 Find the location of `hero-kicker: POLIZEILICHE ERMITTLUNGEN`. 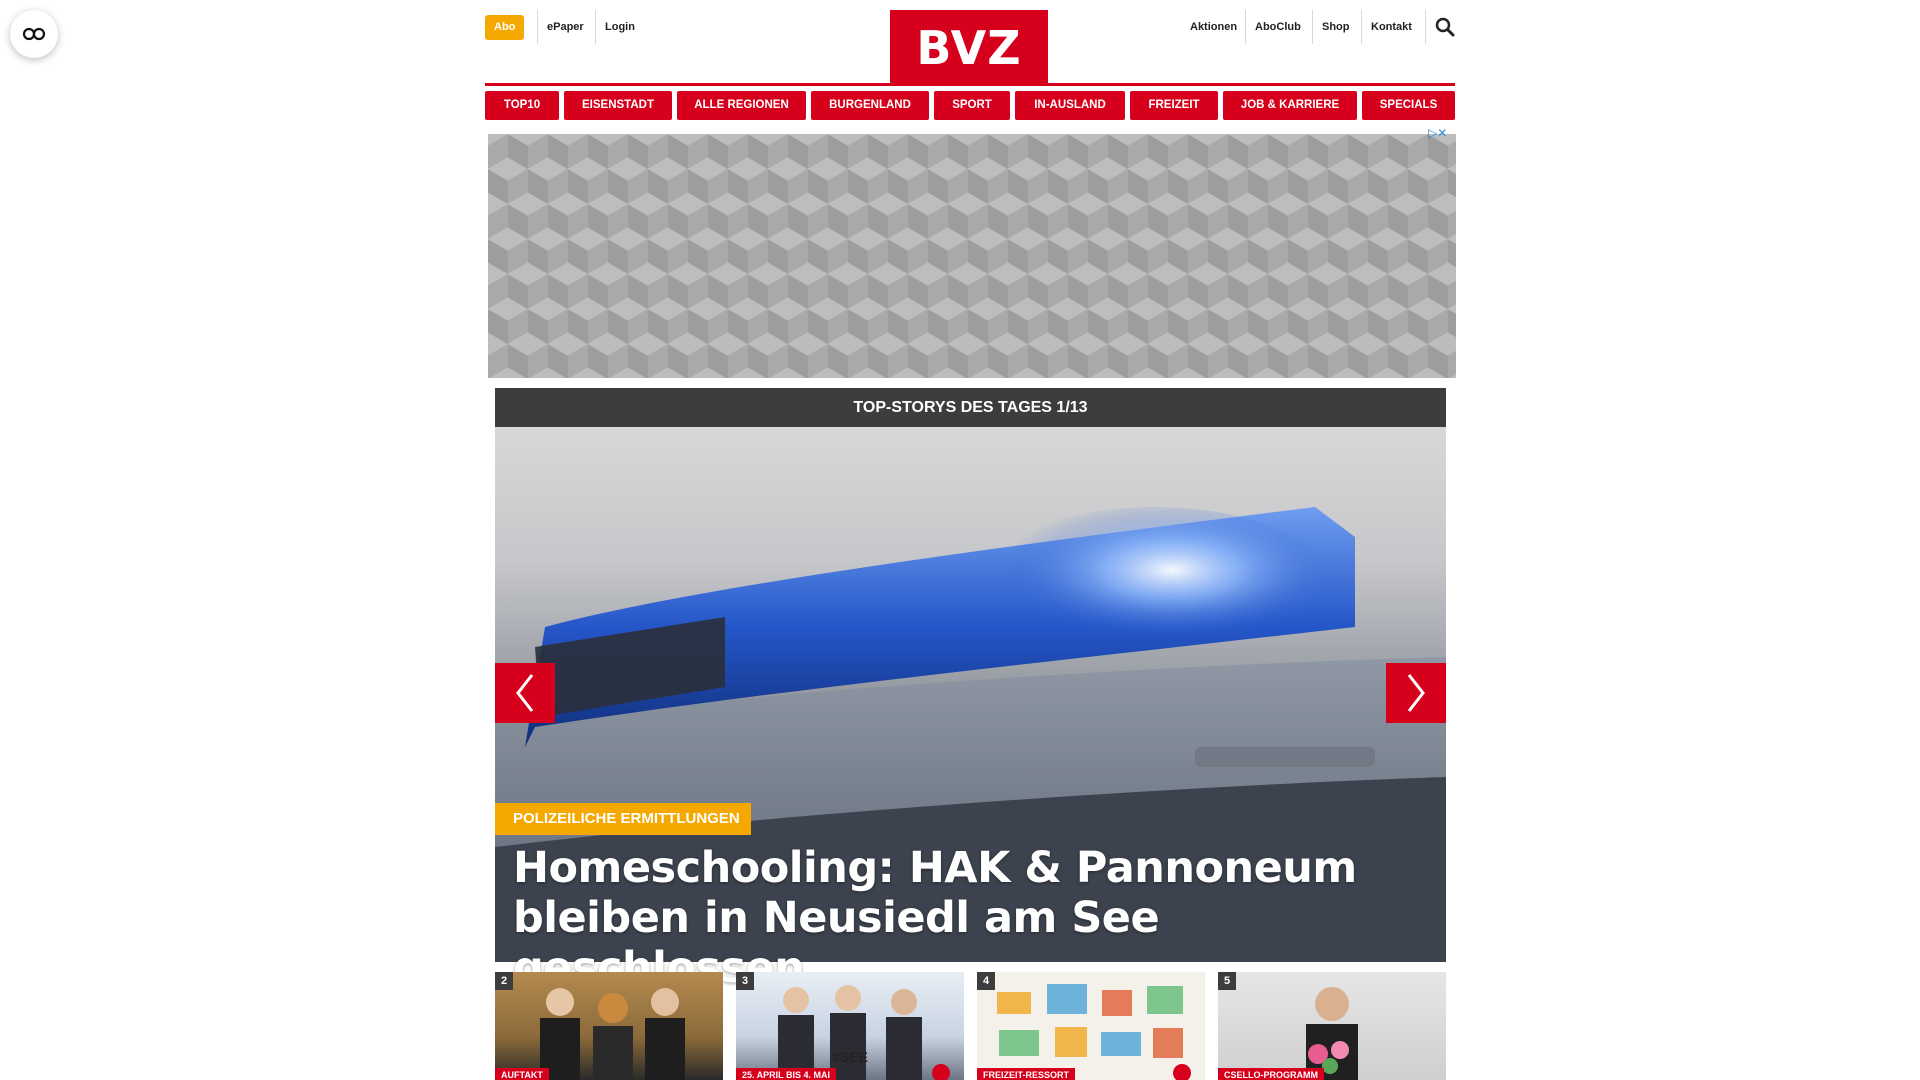

hero-kicker: POLIZEILICHE ERMITTLUNGEN is located at coordinates (623, 819).